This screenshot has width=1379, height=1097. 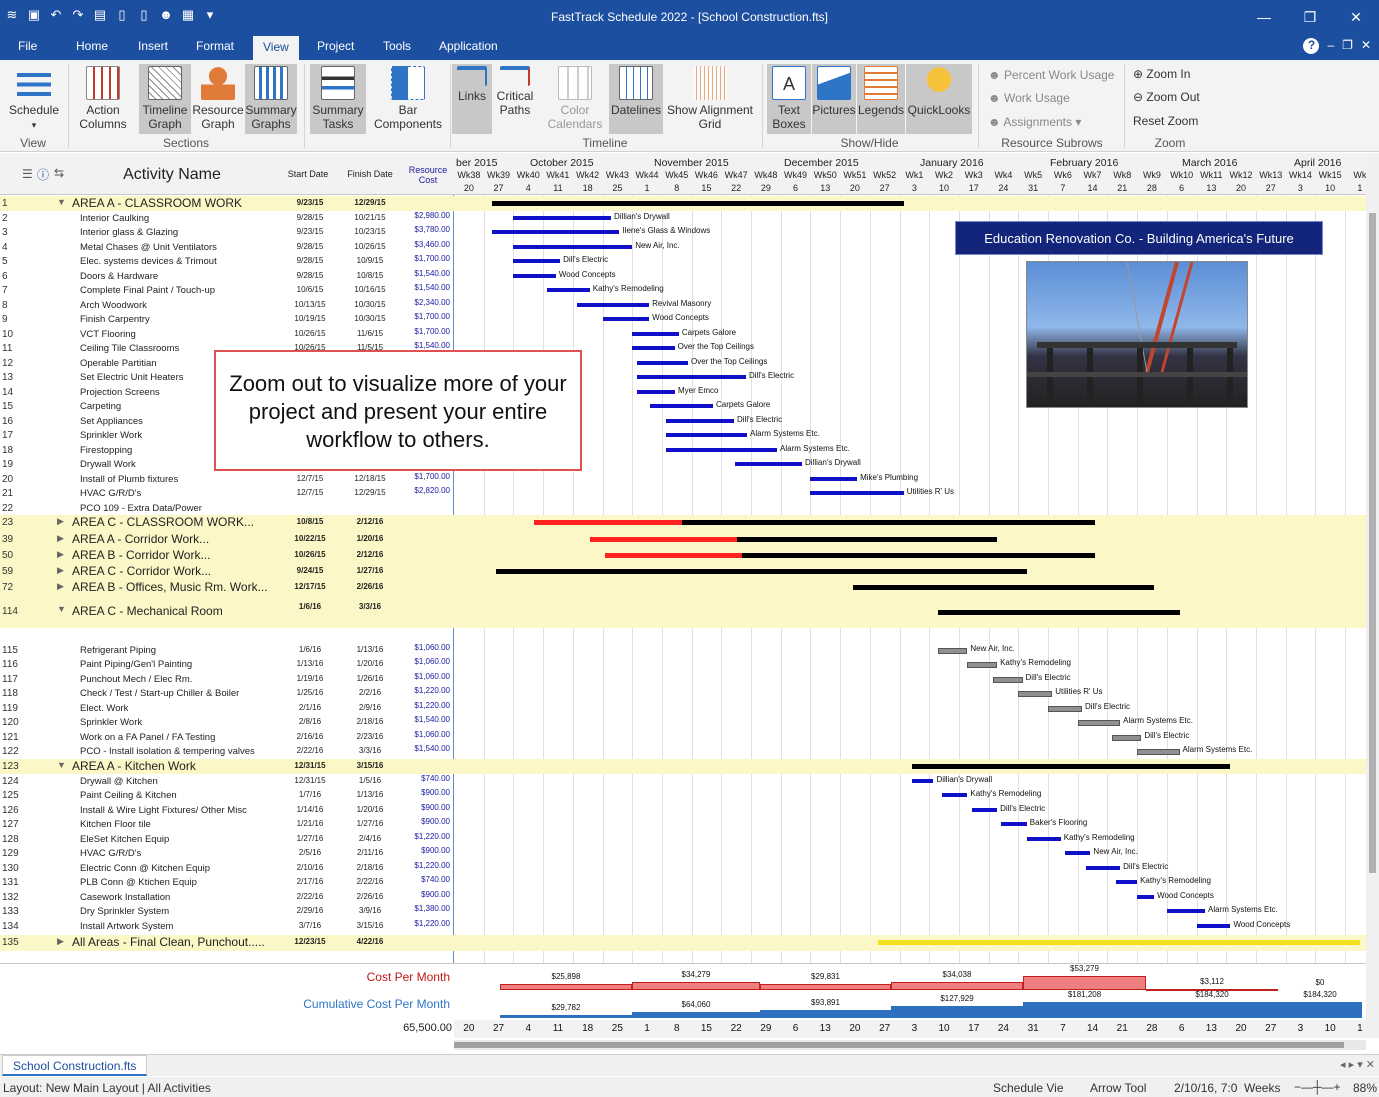 What do you see at coordinates (104, 708) in the screenshot?
I see `activity-name-cell: Elect. Work` at bounding box center [104, 708].